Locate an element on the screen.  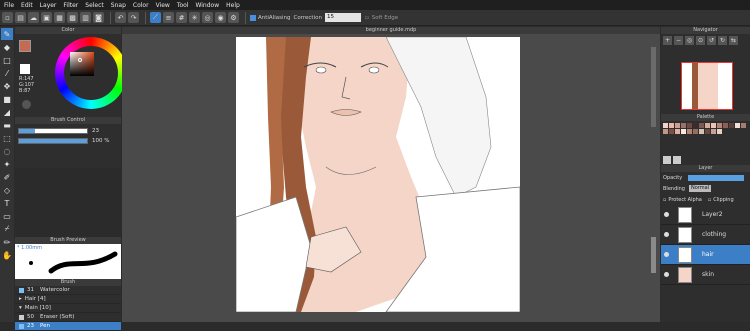
save-icon: ▣ is located at coordinates (46, 17).